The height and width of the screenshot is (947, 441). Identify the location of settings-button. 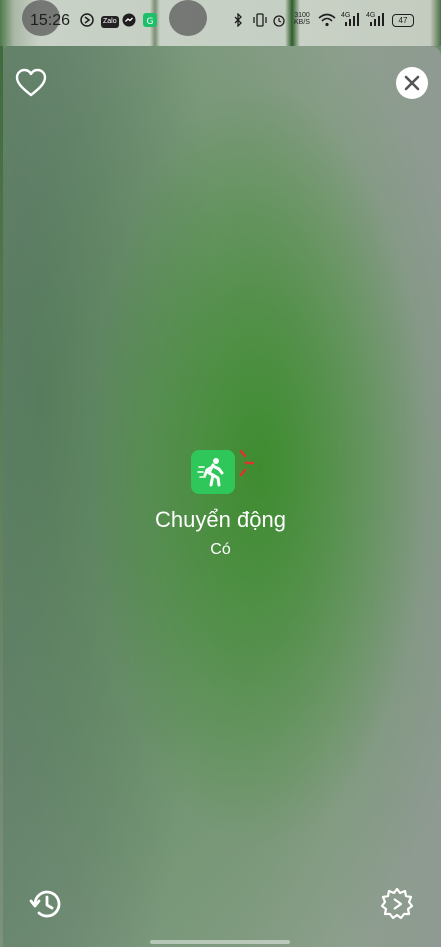
(397, 904).